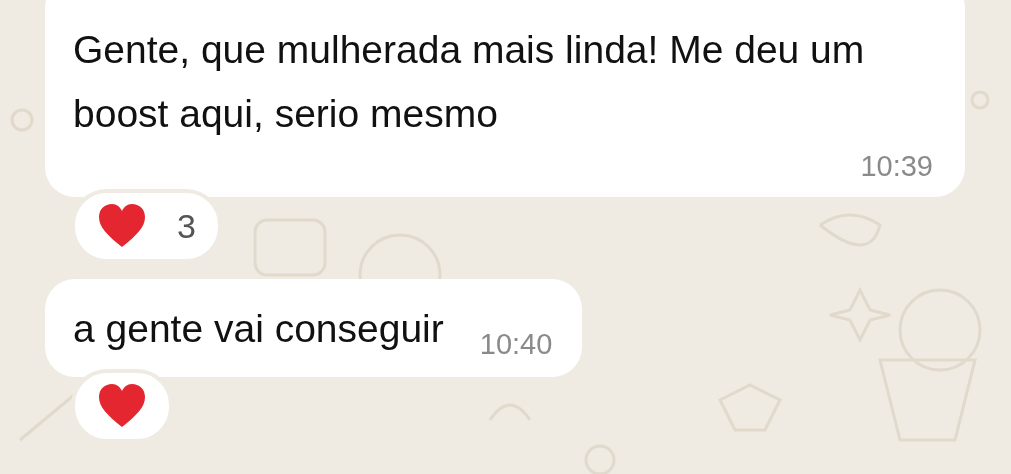 This screenshot has height=474, width=1011. I want to click on reaction-count: 3, so click(186, 226).